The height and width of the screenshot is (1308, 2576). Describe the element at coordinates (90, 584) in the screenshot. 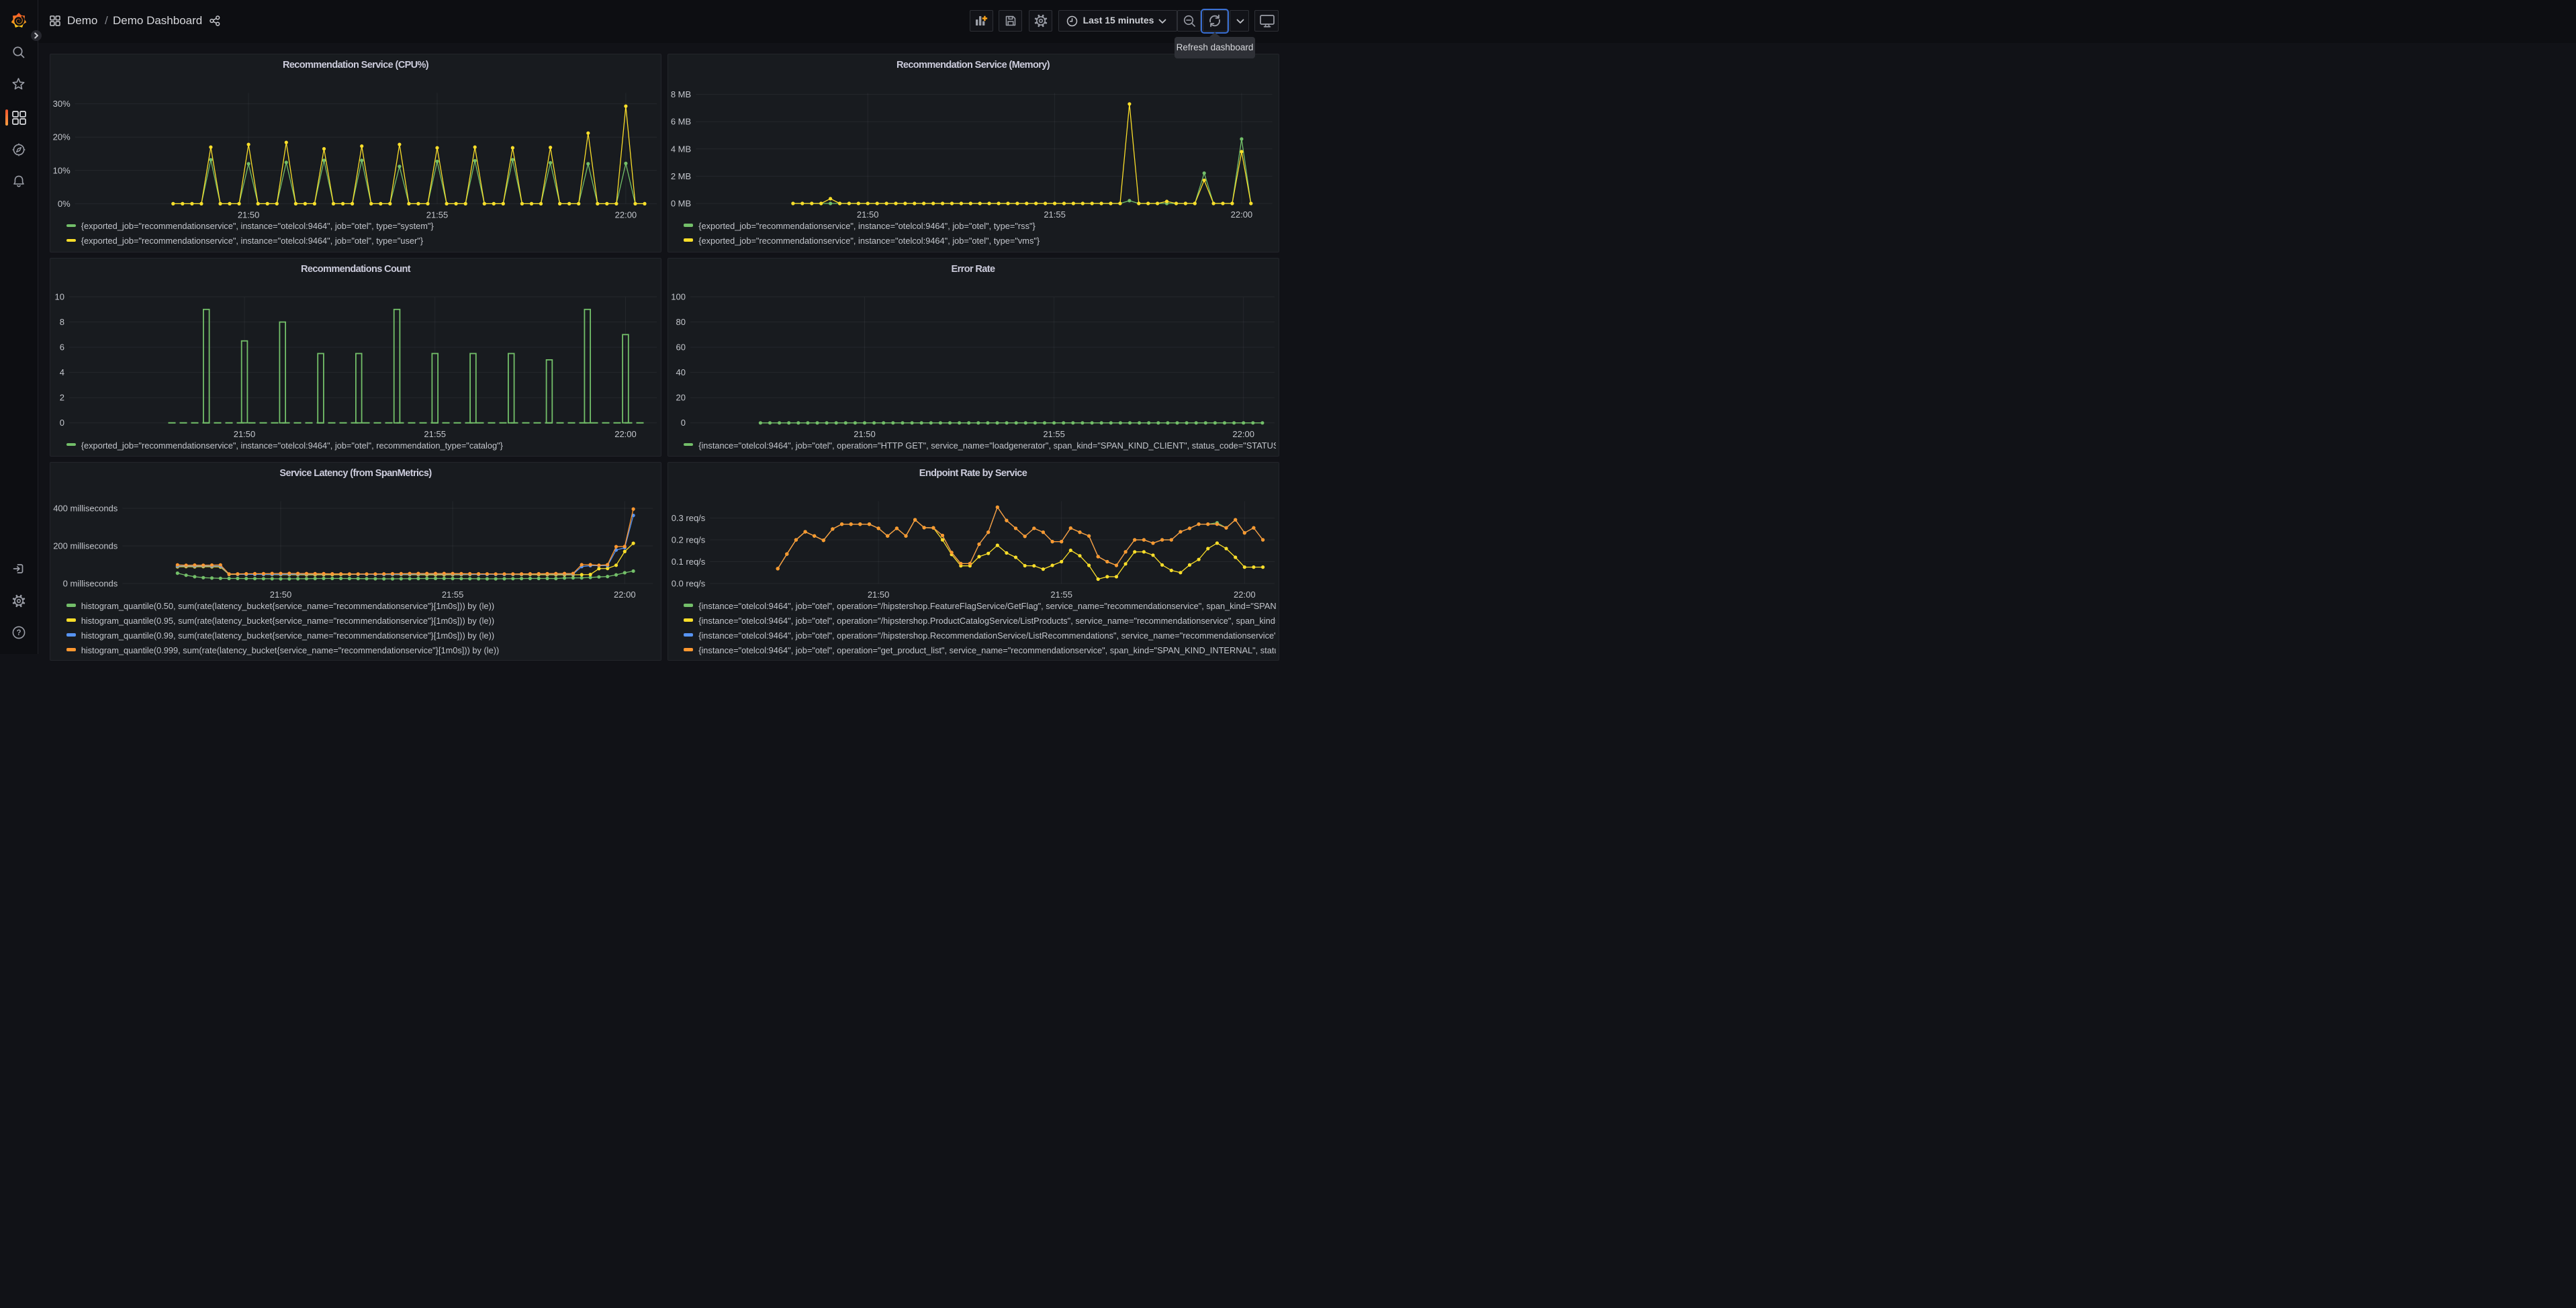

I see `svg-text: 0 milliseconds` at that location.